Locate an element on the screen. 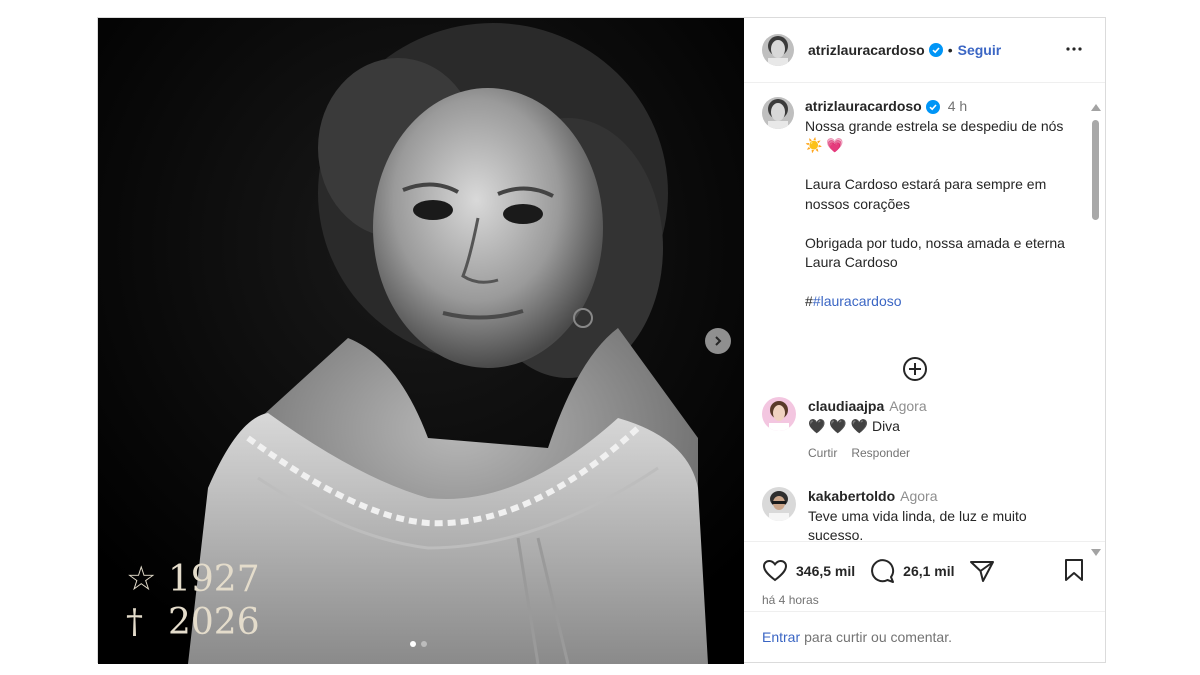 The width and height of the screenshot is (1200, 675). caption-time: 4 h is located at coordinates (957, 107).